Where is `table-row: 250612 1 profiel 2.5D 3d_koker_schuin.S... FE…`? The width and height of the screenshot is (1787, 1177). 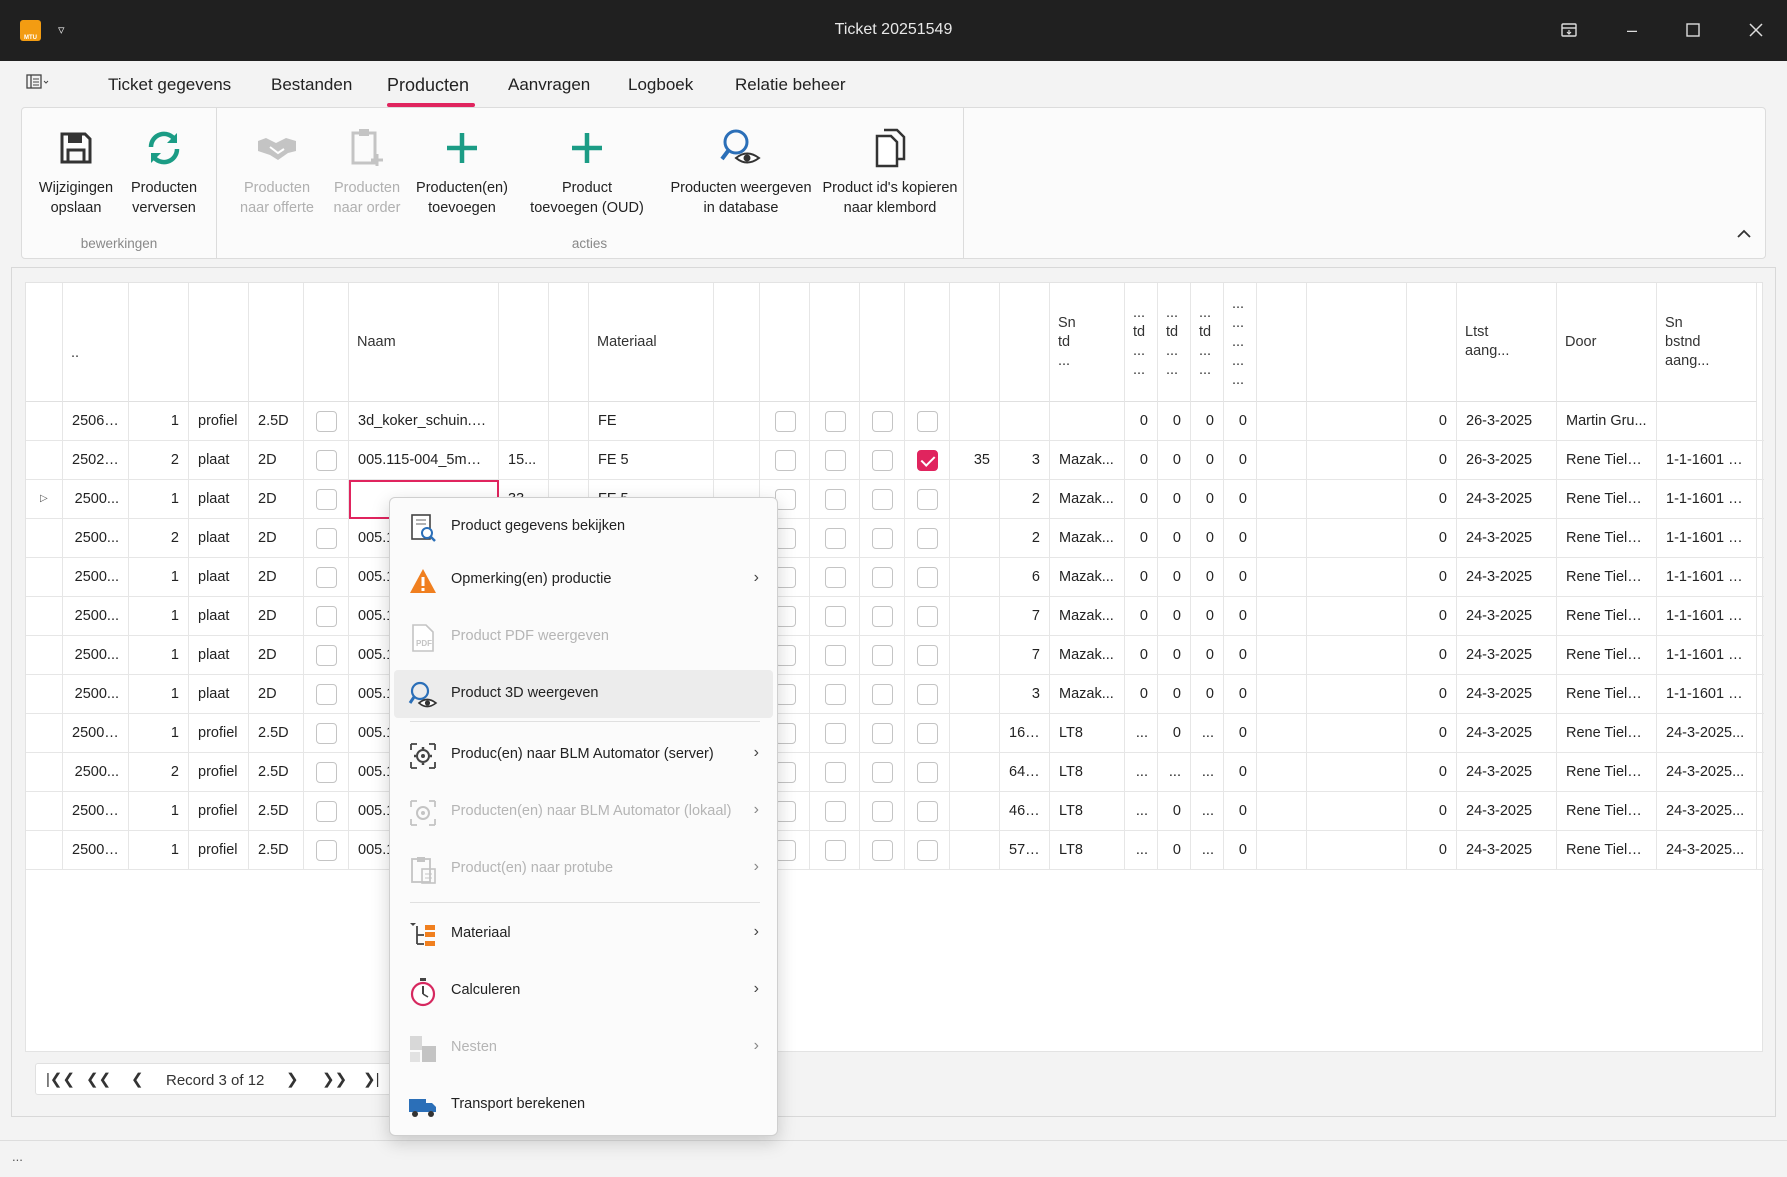
table-row: 250612 1 profiel 2.5D 3d_koker_schuin.S... FE… is located at coordinates (895, 421).